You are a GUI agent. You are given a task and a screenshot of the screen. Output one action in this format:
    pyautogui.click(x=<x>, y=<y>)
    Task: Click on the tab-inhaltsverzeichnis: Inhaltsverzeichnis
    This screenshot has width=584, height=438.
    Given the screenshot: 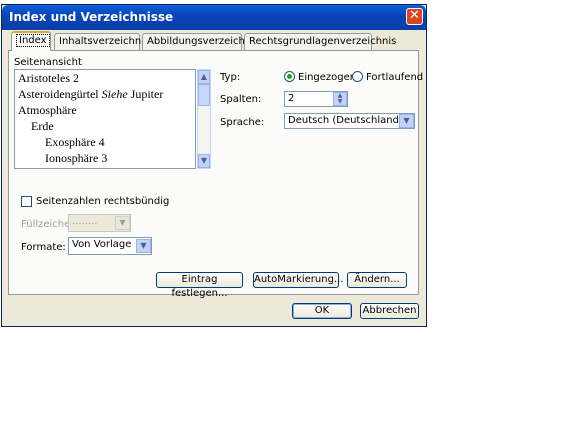 What is the action you would take?
    pyautogui.click(x=101, y=41)
    